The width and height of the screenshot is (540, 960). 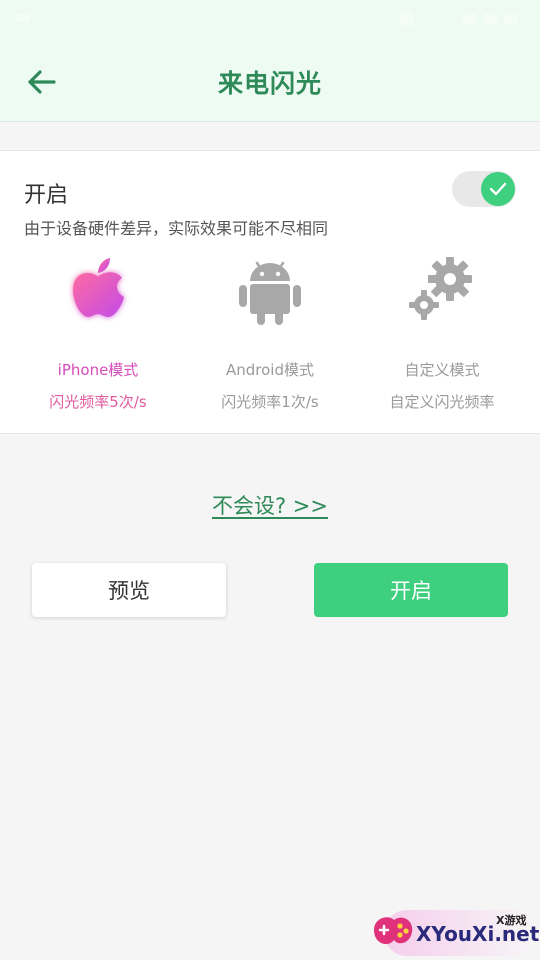 I want to click on mode-name: Android模式, so click(x=270, y=370).